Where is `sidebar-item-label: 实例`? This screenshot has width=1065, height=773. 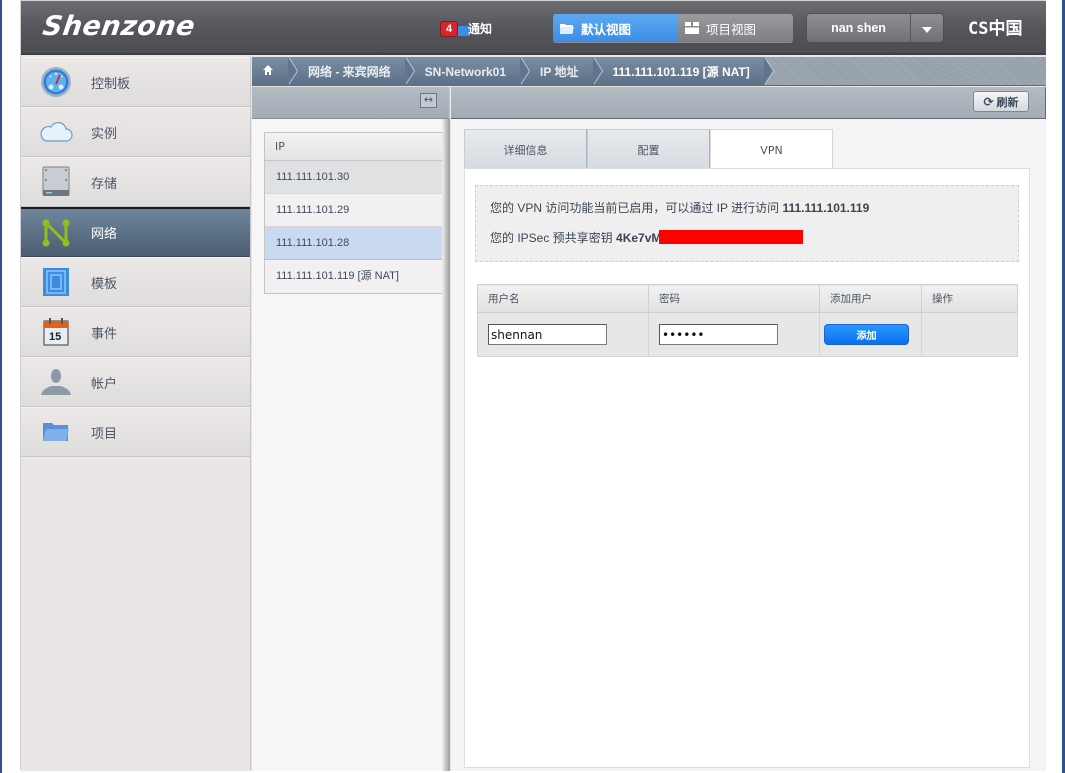 sidebar-item-label: 实例 is located at coordinates (104, 134).